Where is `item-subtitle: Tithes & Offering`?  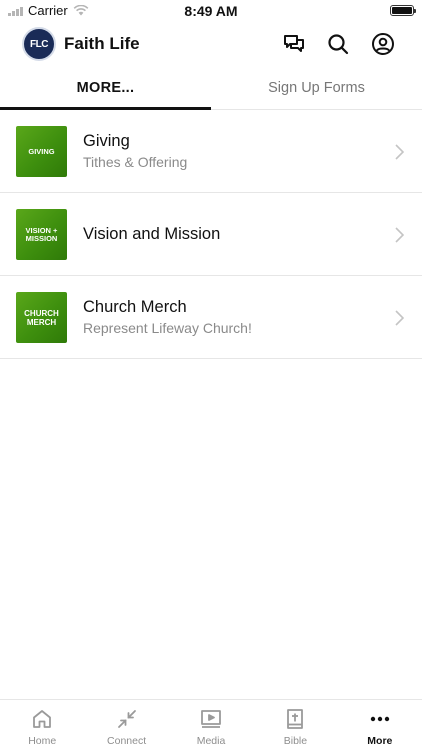 item-subtitle: Tithes & Offering is located at coordinates (135, 162).